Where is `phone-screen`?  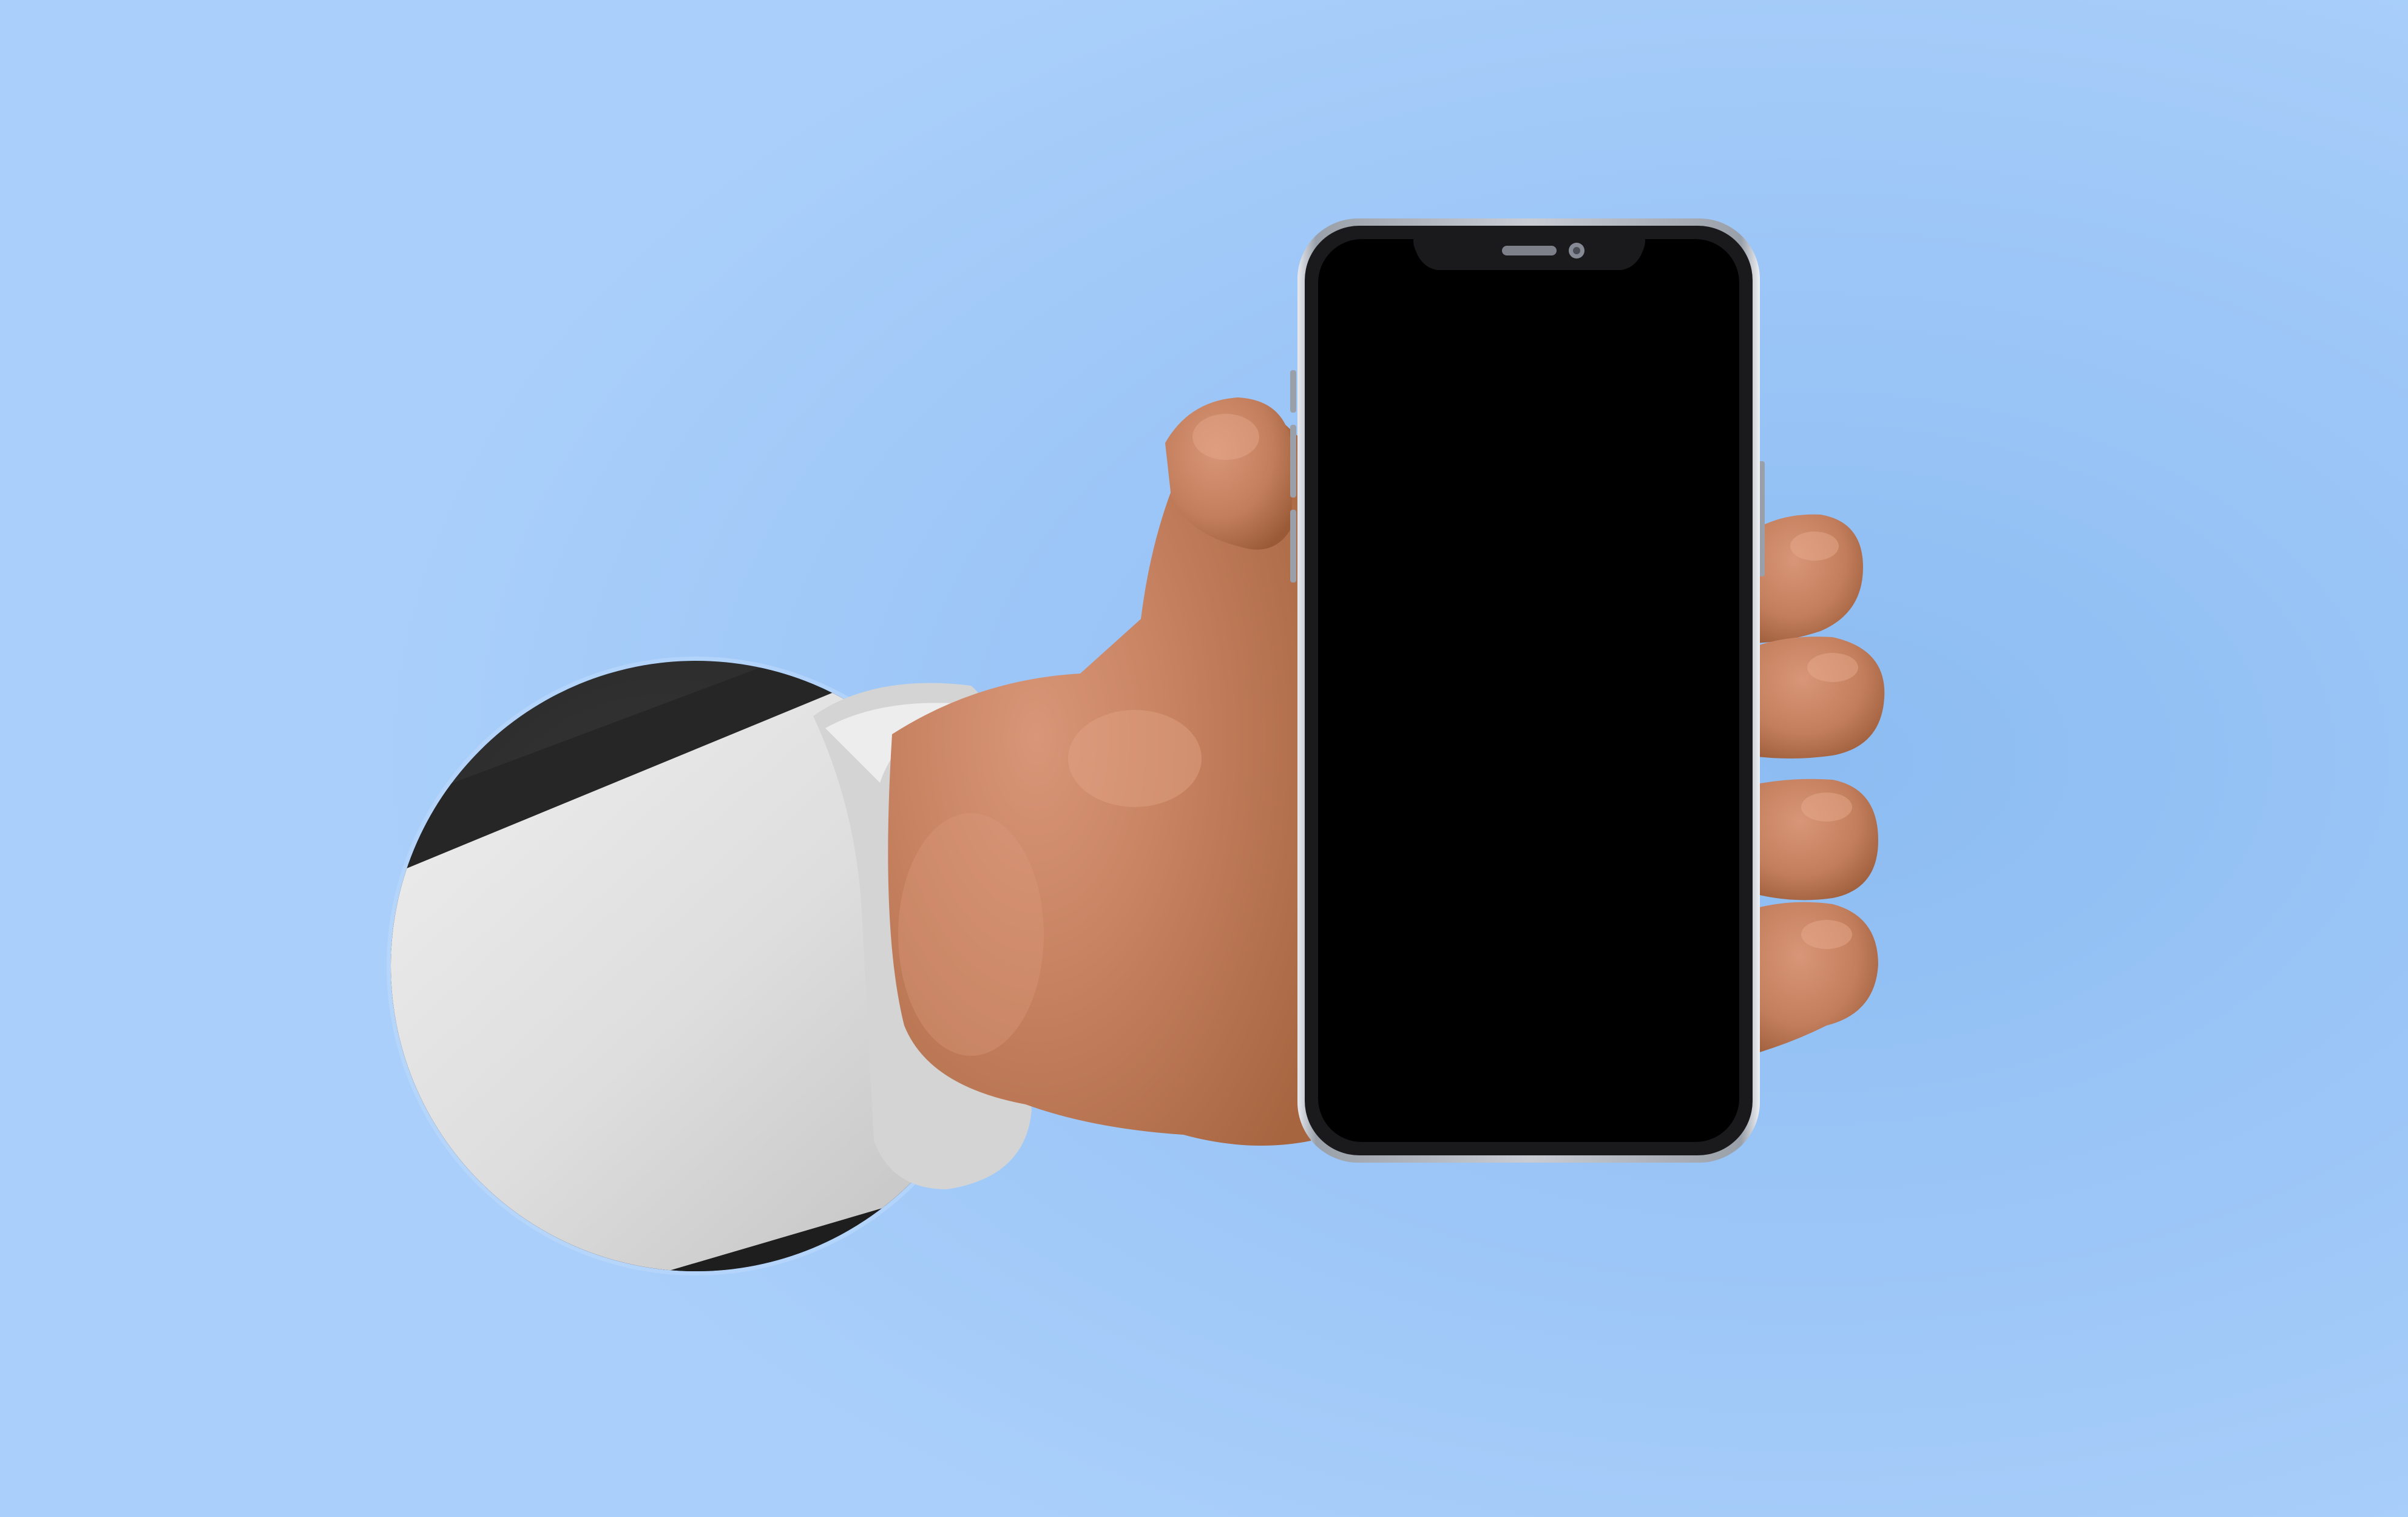 phone-screen is located at coordinates (1528, 690).